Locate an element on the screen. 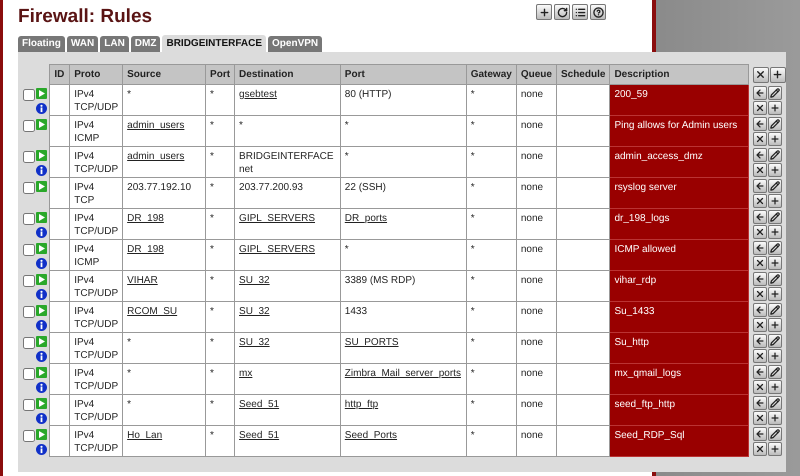 This screenshot has width=800, height=476. link: gsebtest is located at coordinates (258, 94).